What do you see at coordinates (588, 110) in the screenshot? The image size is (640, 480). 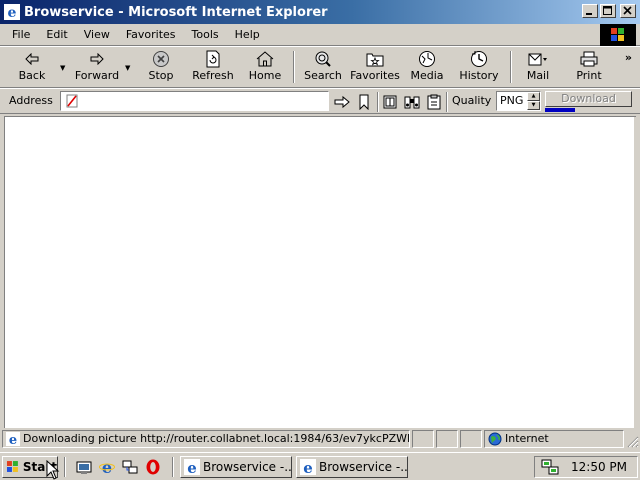 I see `download-progress-bar` at bounding box center [588, 110].